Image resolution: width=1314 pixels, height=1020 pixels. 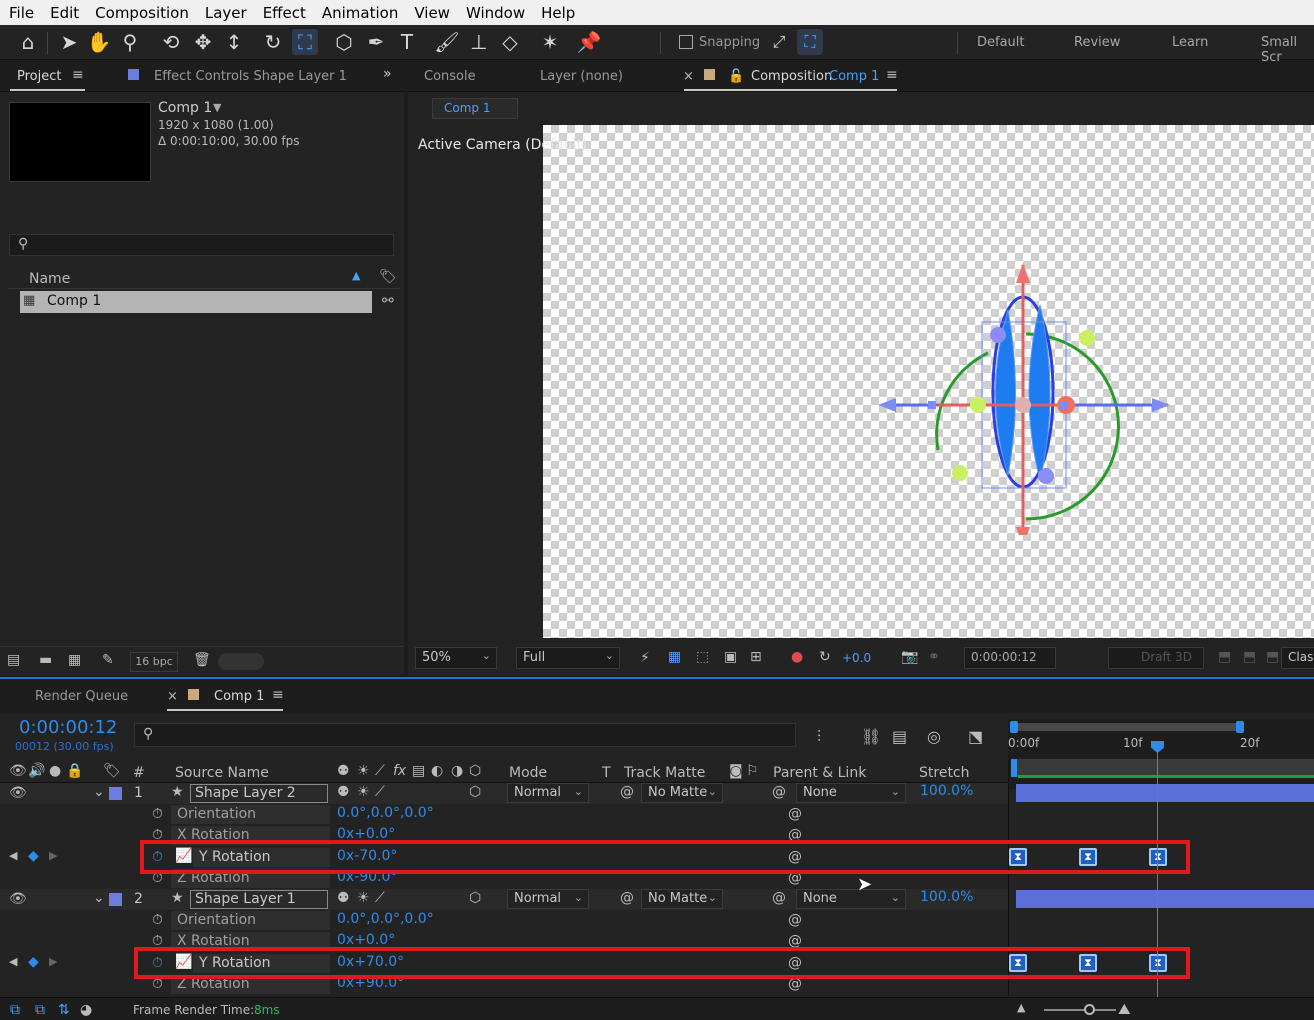 What do you see at coordinates (366, 940) in the screenshot?
I see `property-value: 0x+0.0°` at bounding box center [366, 940].